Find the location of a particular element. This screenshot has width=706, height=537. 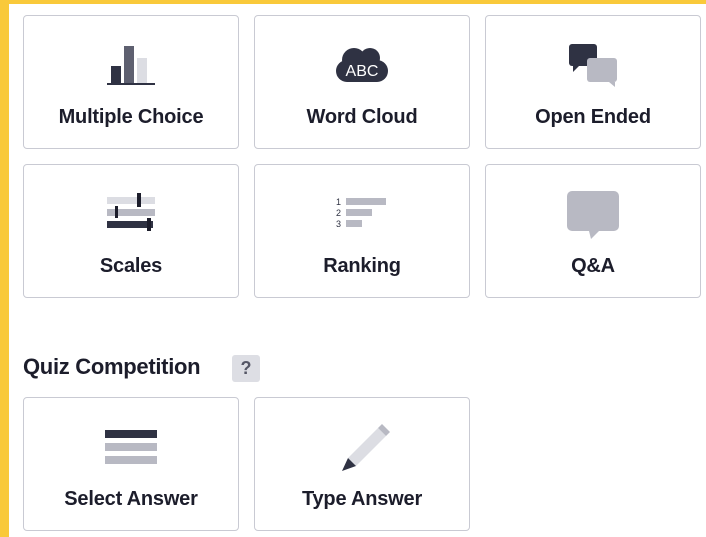

qa-card: Q&A is located at coordinates (593, 231).